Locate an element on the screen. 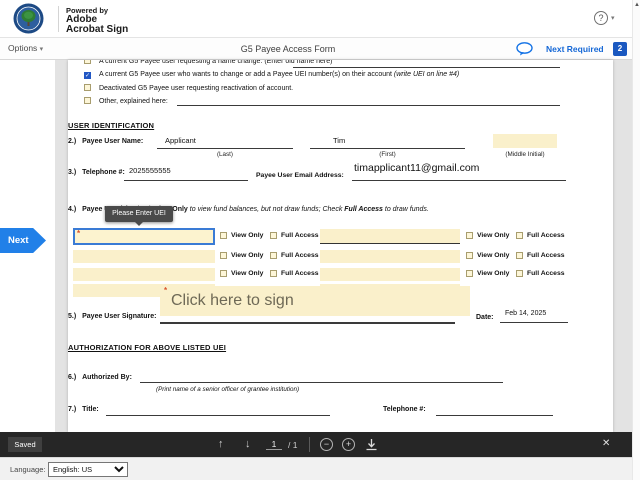  signature-line is located at coordinates (307, 323).